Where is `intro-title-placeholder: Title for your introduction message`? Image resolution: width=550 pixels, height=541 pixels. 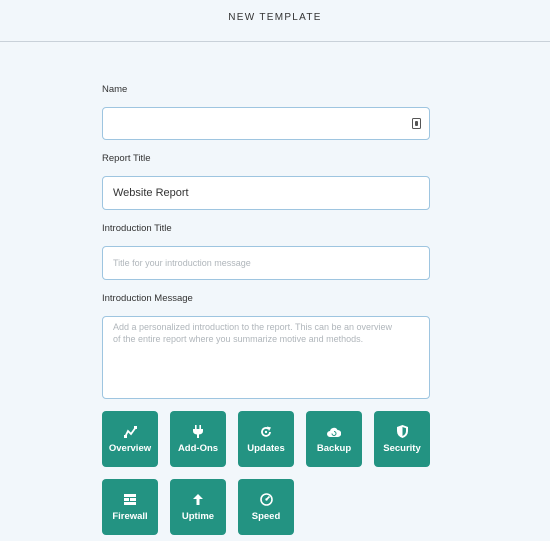
intro-title-placeholder: Title for your introduction message is located at coordinates (182, 263).